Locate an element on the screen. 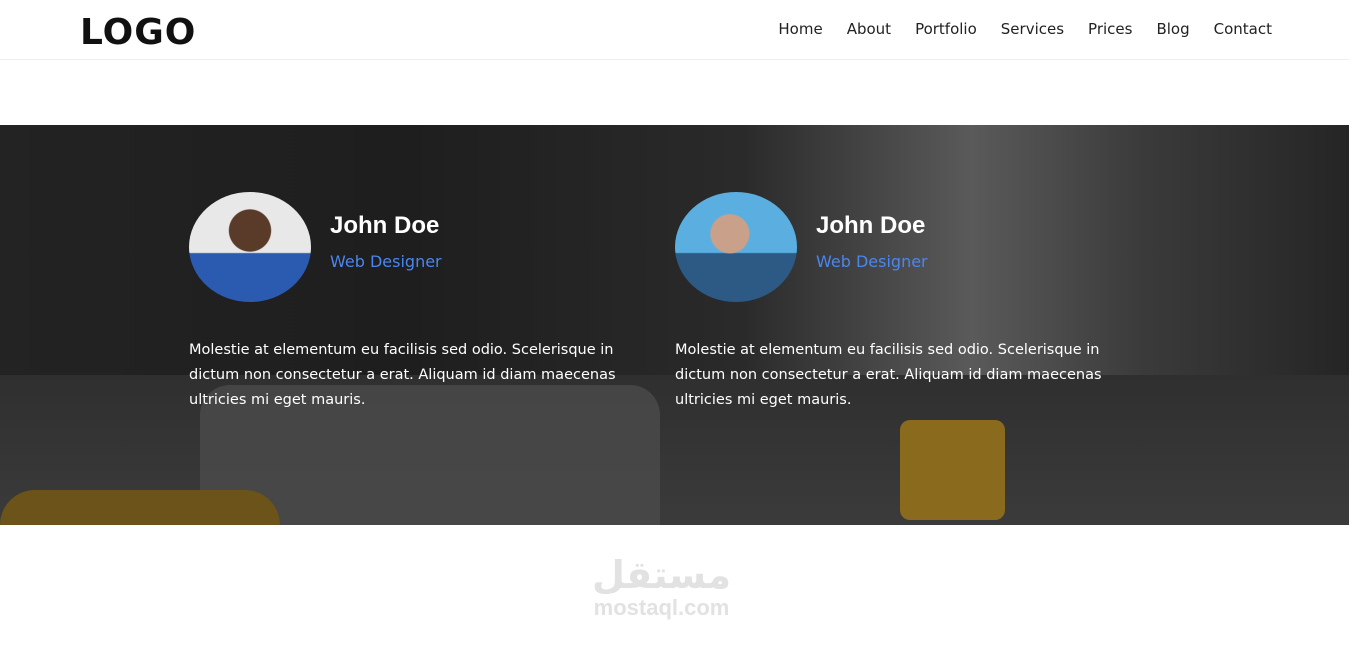  nav-blog: Blog is located at coordinates (1172, 29).